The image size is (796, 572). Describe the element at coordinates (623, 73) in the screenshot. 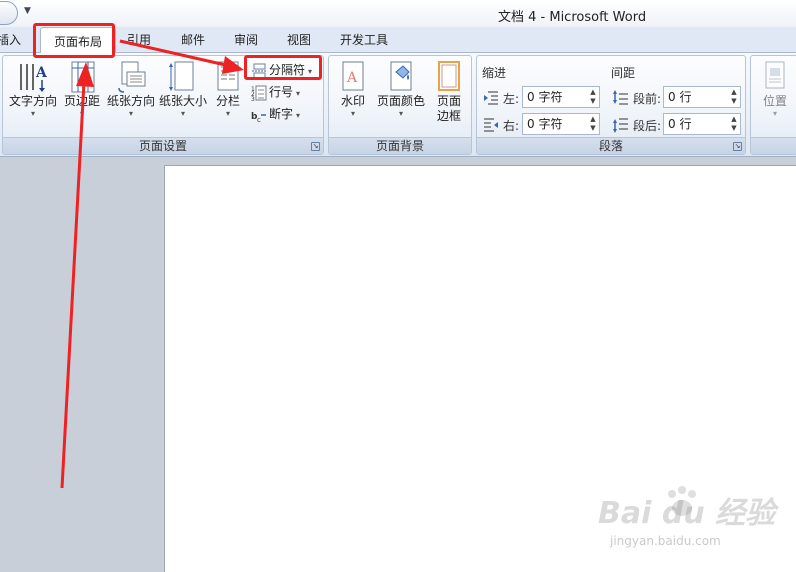

I see `spacing-title: 间距` at that location.